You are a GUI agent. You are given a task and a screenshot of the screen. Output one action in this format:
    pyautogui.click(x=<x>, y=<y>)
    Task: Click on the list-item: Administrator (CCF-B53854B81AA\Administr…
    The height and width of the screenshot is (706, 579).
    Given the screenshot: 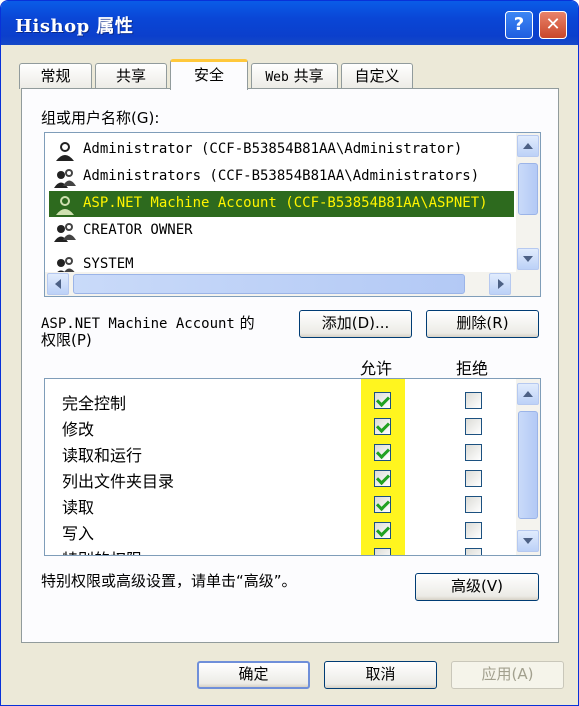 What is the action you would take?
    pyautogui.click(x=281, y=150)
    